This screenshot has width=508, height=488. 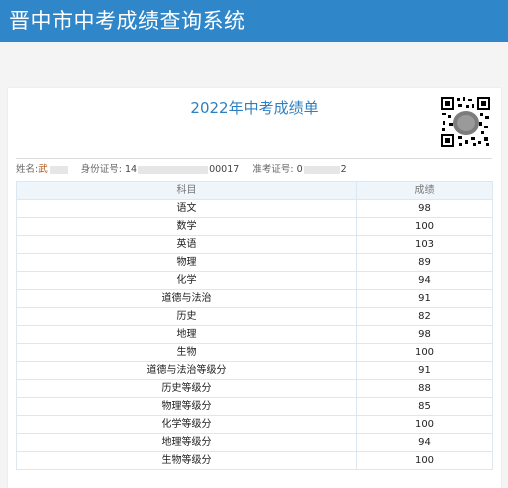 What do you see at coordinates (465, 122) in the screenshot?
I see `qr-code-icon` at bounding box center [465, 122].